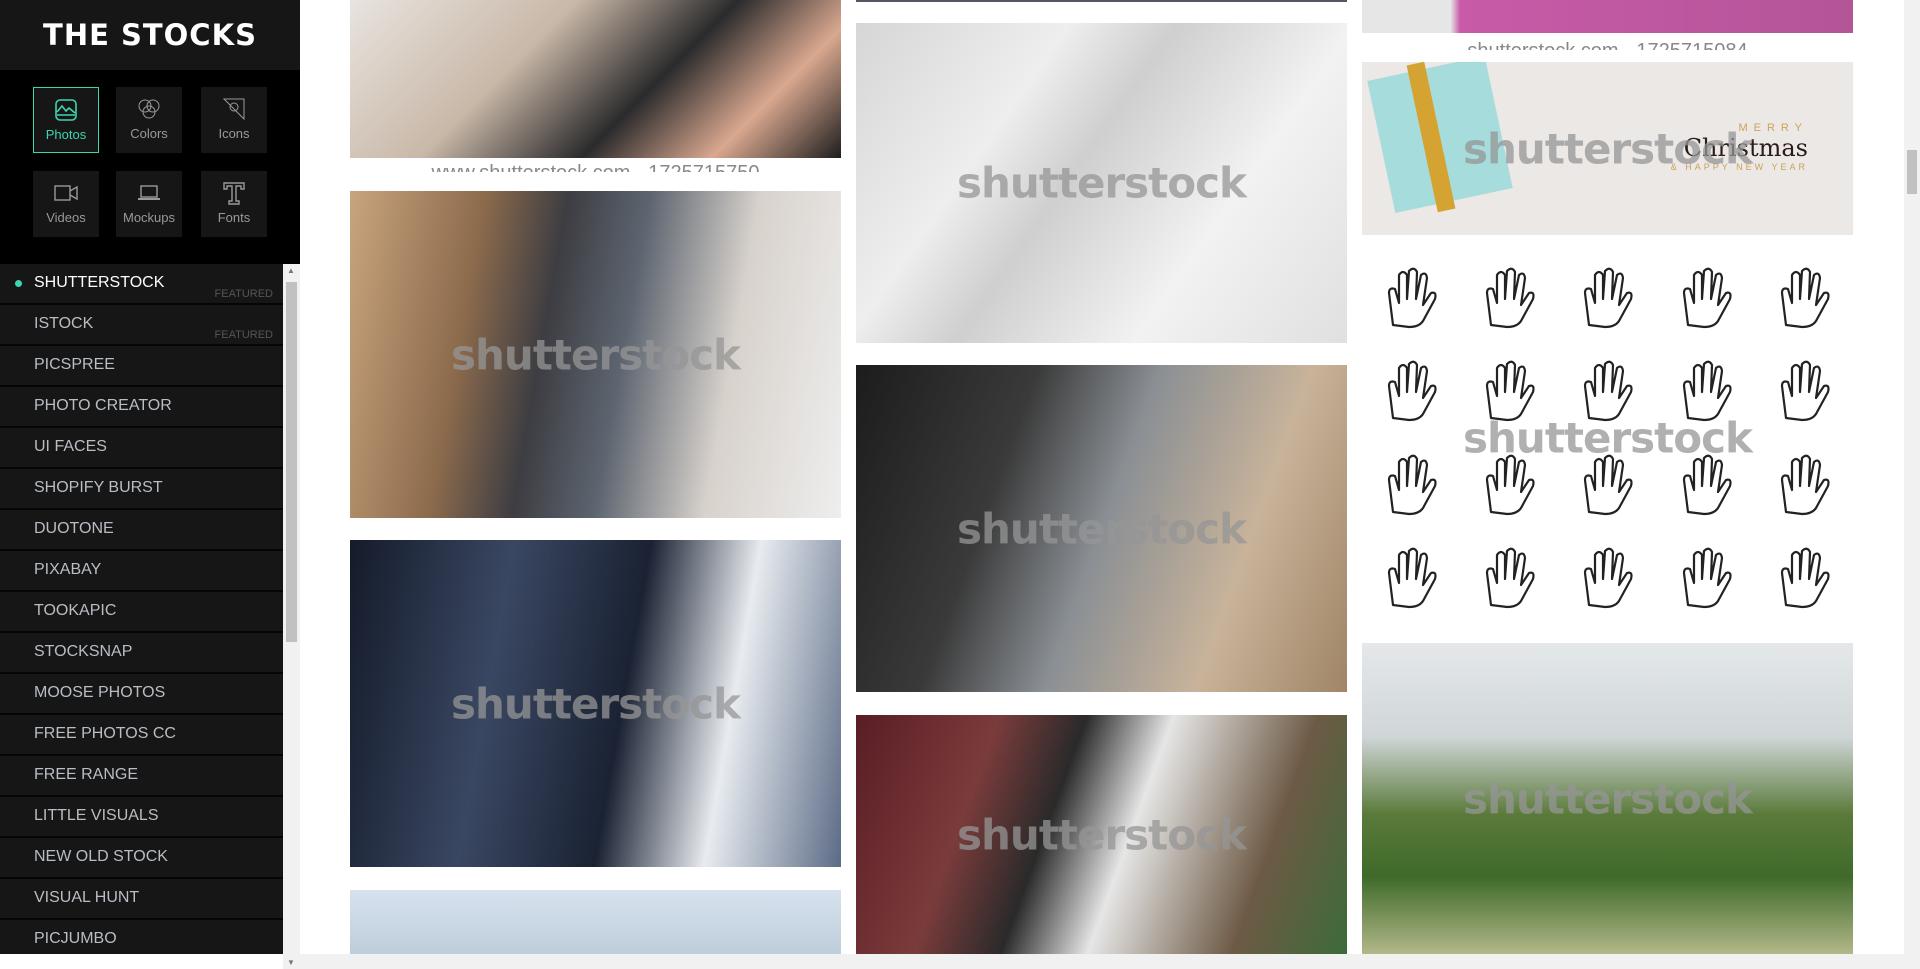  Describe the element at coordinates (234, 193) in the screenshot. I see `font-icon` at that location.